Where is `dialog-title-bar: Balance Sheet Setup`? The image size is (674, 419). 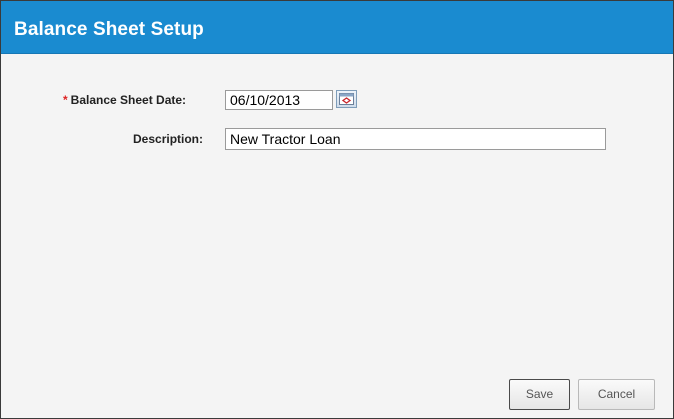 dialog-title-bar: Balance Sheet Setup is located at coordinates (337, 27).